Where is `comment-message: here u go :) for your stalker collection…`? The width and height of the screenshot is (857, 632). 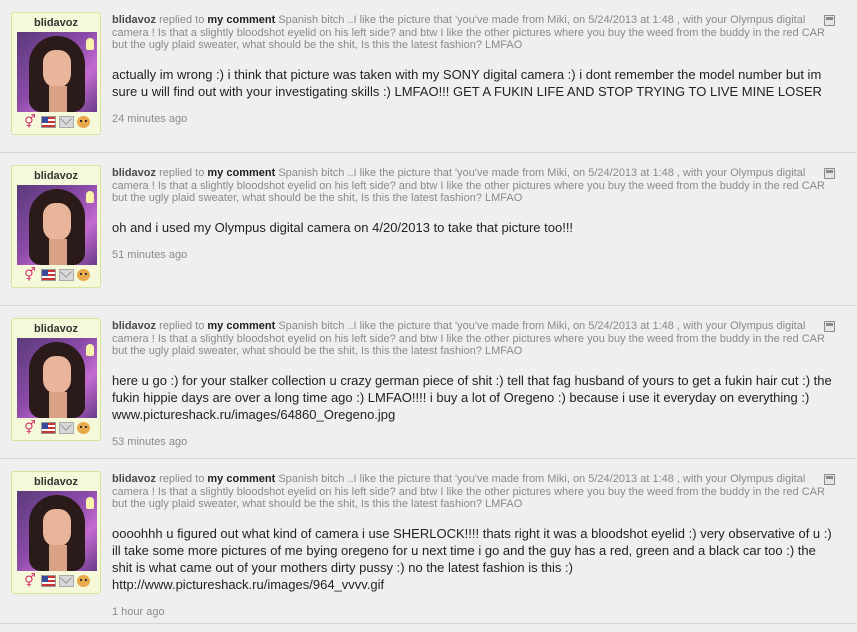 comment-message: here u go :) for your stalker collection… is located at coordinates (472, 397).